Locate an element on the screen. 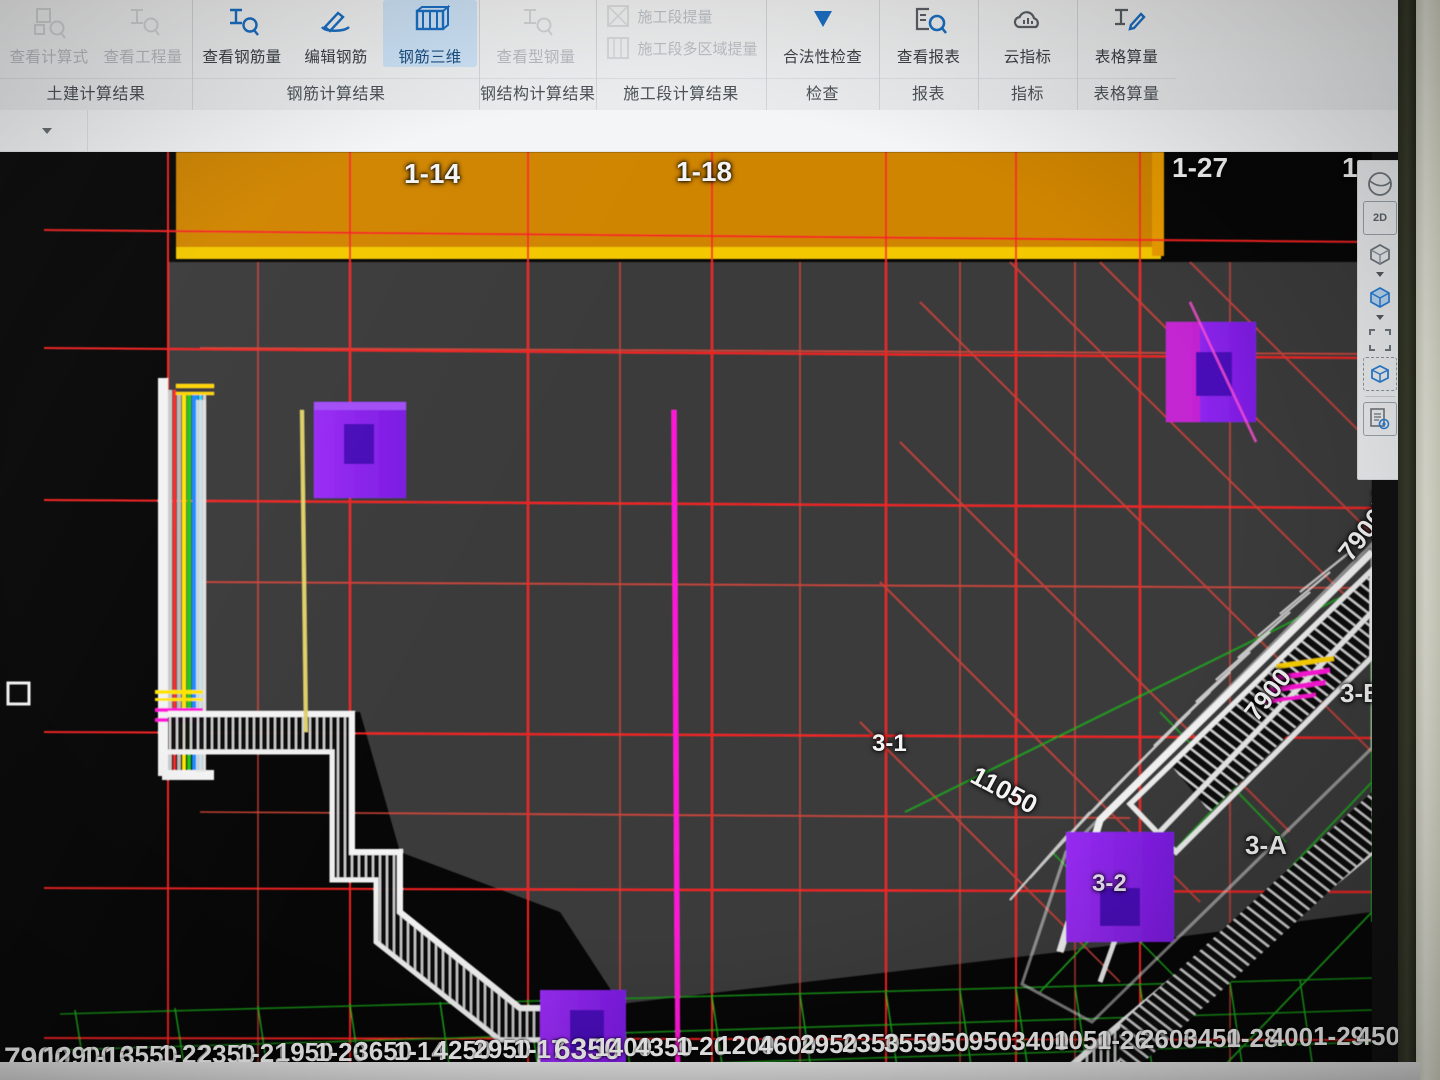 This screenshot has width=1440, height=1080. ribbon-group-caption-index: 指标 is located at coordinates (1027, 94).